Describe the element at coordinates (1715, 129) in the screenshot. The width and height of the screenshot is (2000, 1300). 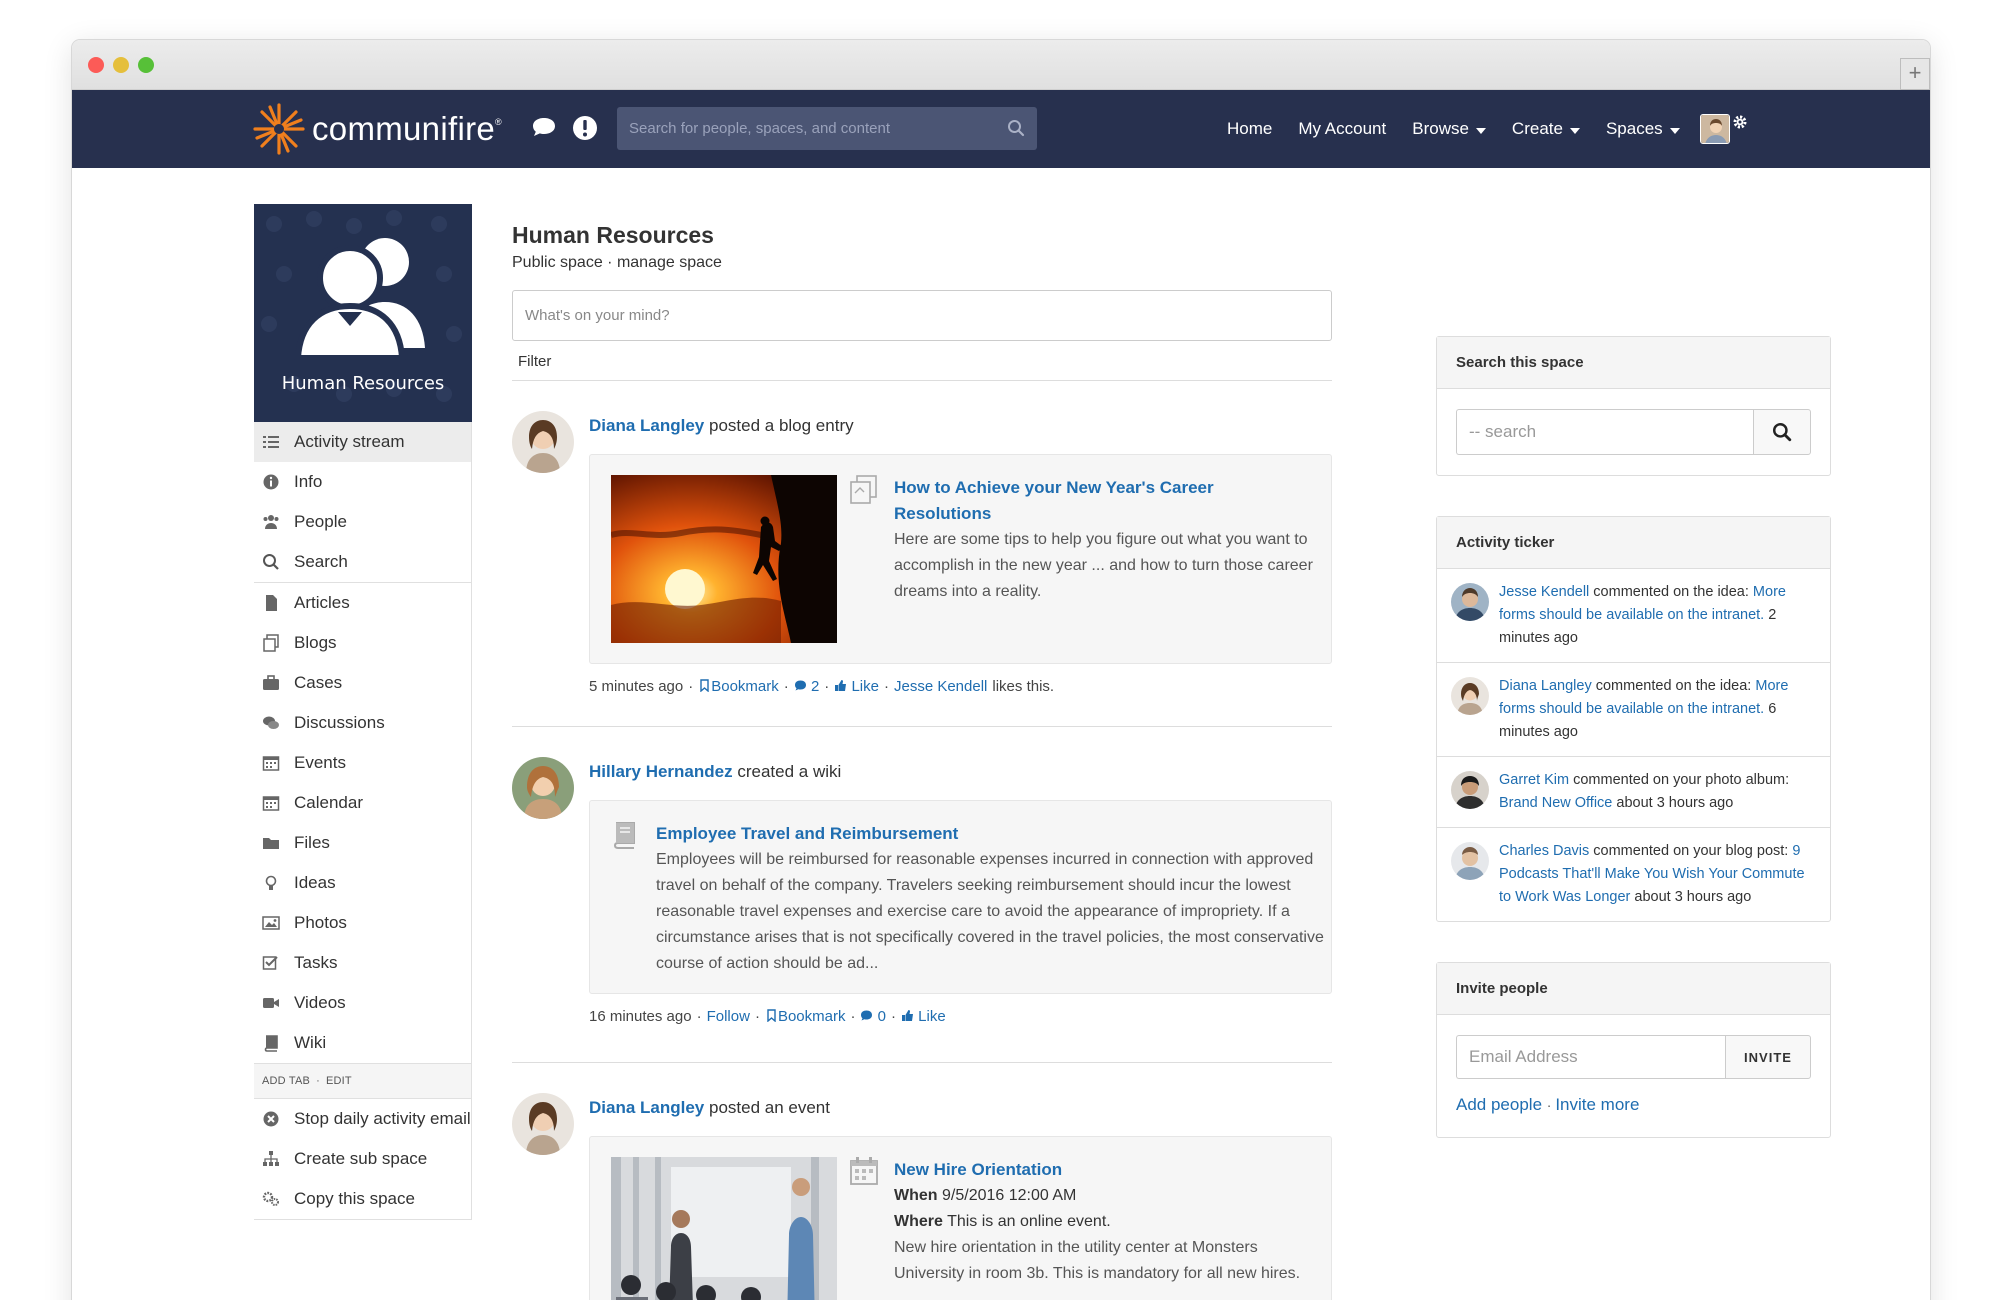
I see `user-avatar` at that location.